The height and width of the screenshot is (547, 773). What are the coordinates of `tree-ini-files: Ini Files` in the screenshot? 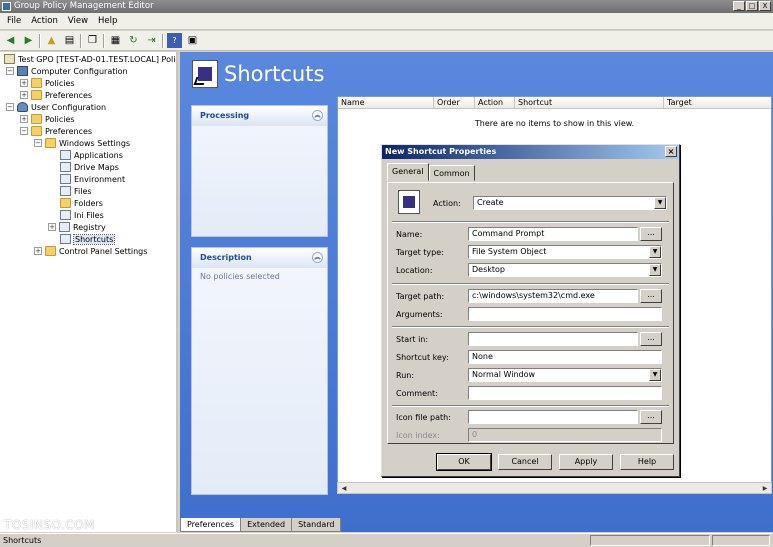 It's located at (82, 215).